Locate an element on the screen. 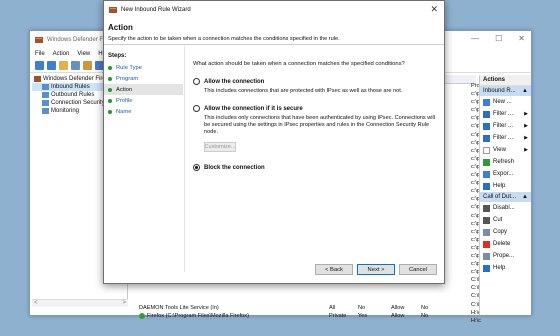 The width and height of the screenshot is (560, 336). tree-horizontal-scrollbar: < > is located at coordinates (80, 303).